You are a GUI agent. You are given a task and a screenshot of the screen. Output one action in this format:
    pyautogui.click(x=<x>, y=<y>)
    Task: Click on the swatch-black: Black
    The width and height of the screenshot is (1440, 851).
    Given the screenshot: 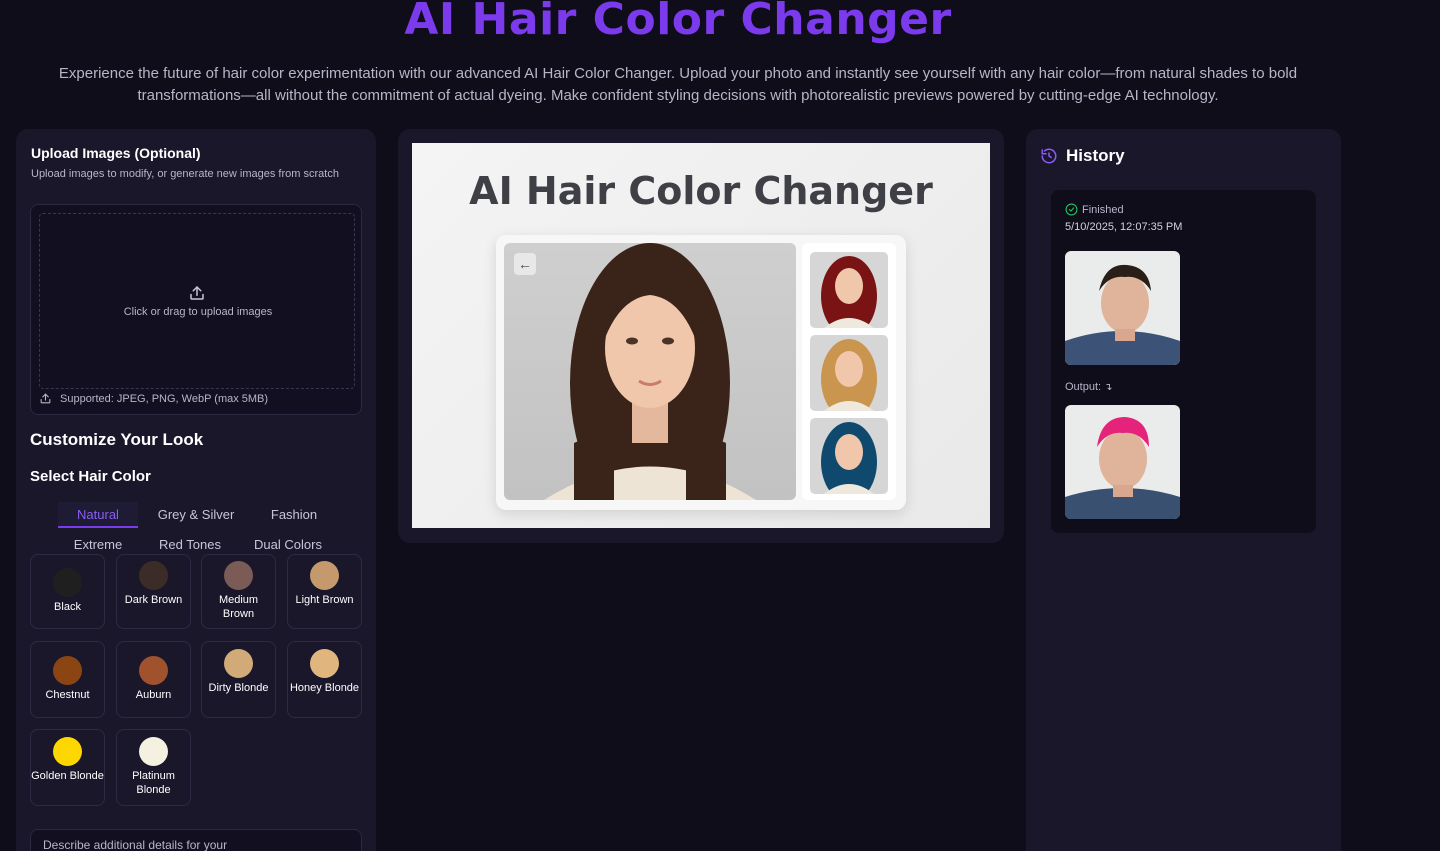 What is the action you would take?
    pyautogui.click(x=67, y=591)
    